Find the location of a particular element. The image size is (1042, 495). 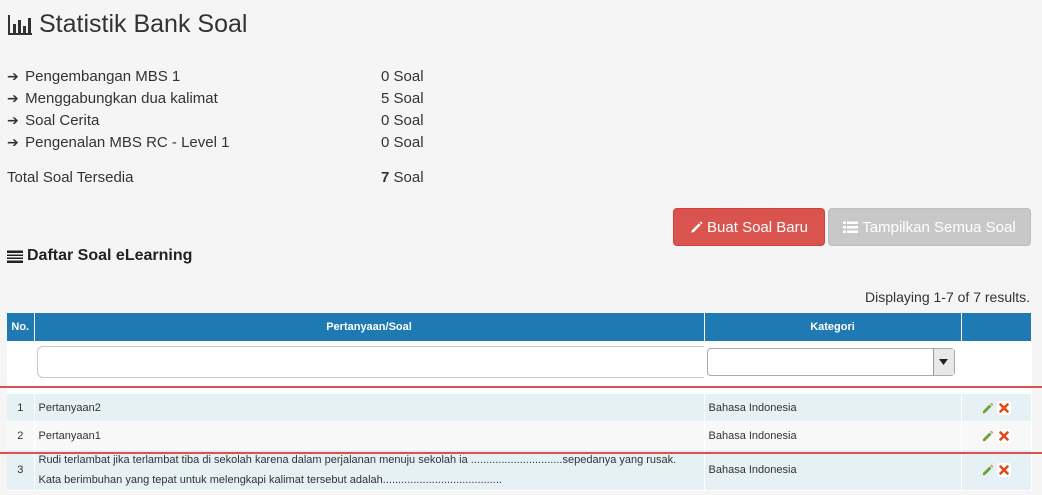

filter-cell-empty is located at coordinates (21, 362).